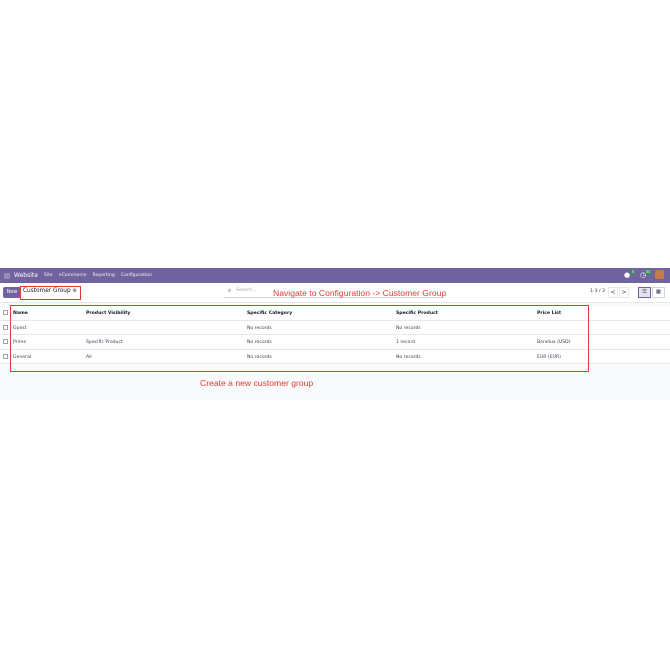 The width and height of the screenshot is (670, 670). What do you see at coordinates (7, 275) in the screenshot?
I see `apps-grid-icon` at bounding box center [7, 275].